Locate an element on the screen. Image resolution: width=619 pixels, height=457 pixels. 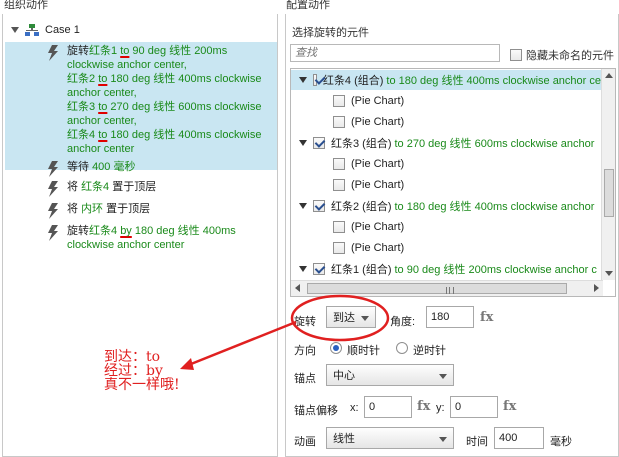
select-widgets-title: 选择旋转的元件 is located at coordinates (330, 33).